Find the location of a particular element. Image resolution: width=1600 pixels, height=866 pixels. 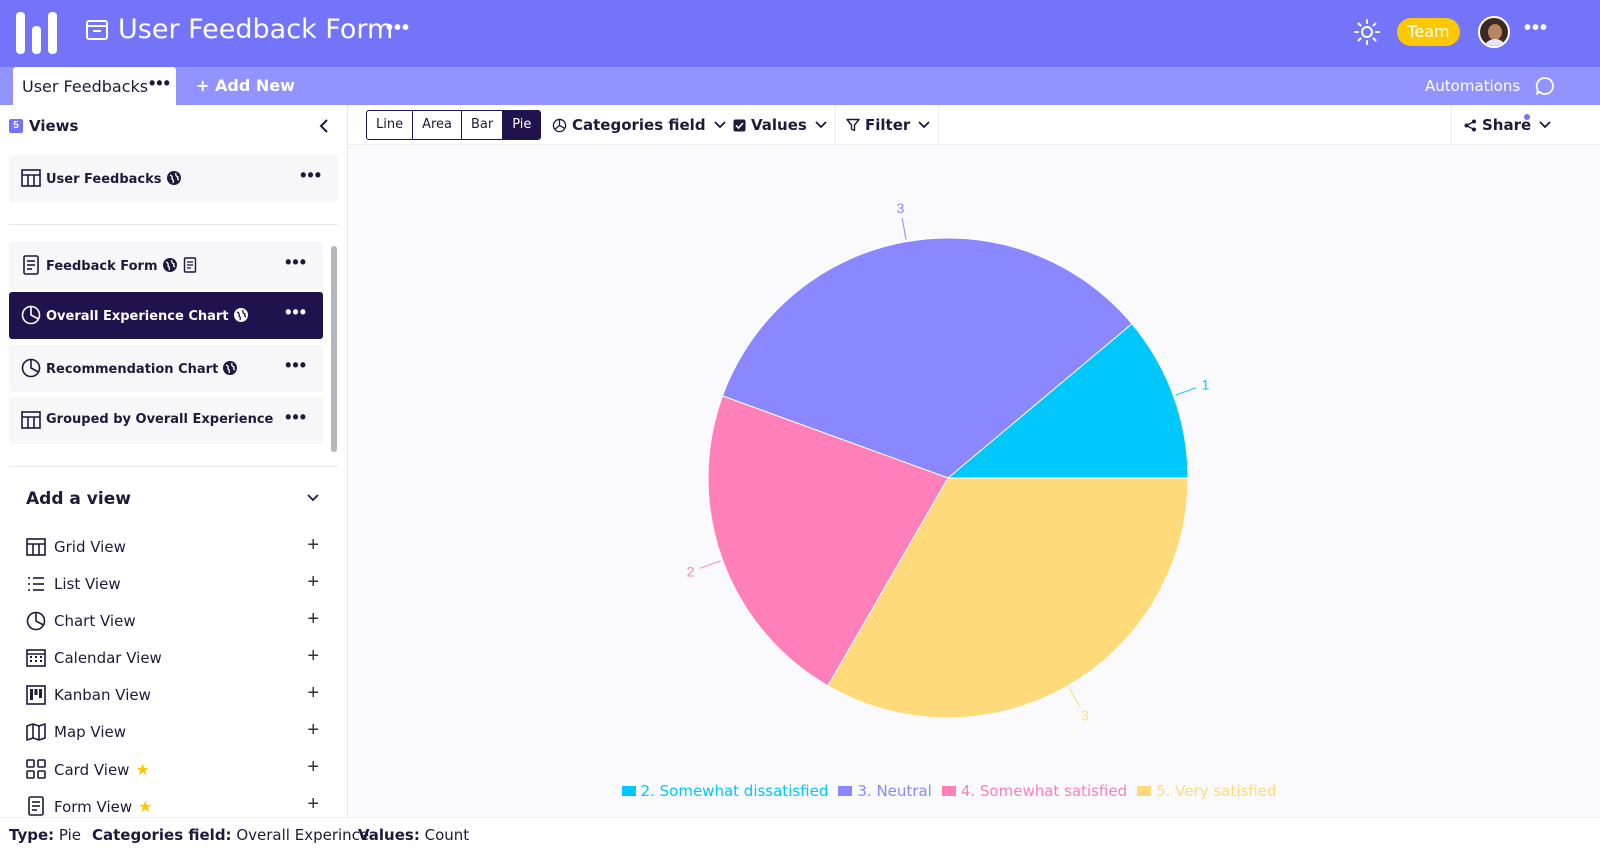

chart-type-selector: Line Area Bar Pie is located at coordinates (454, 125).